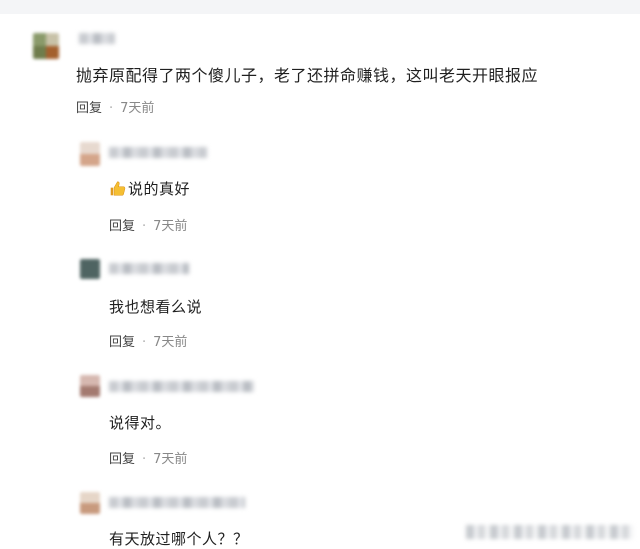 The image size is (640, 549). What do you see at coordinates (118, 188) in the screenshot?
I see `thumbs-up-icon` at bounding box center [118, 188].